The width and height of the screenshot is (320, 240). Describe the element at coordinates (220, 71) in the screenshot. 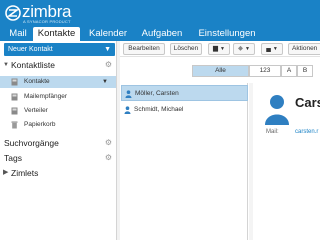

I see `alpha-all: Alle` at that location.